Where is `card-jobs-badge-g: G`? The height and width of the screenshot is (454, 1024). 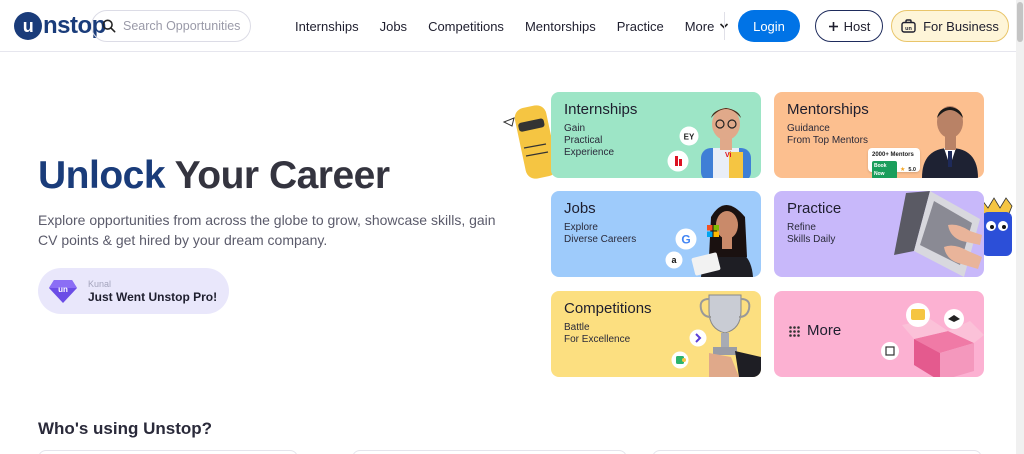
card-jobs-badge-g: G is located at coordinates (685, 240).